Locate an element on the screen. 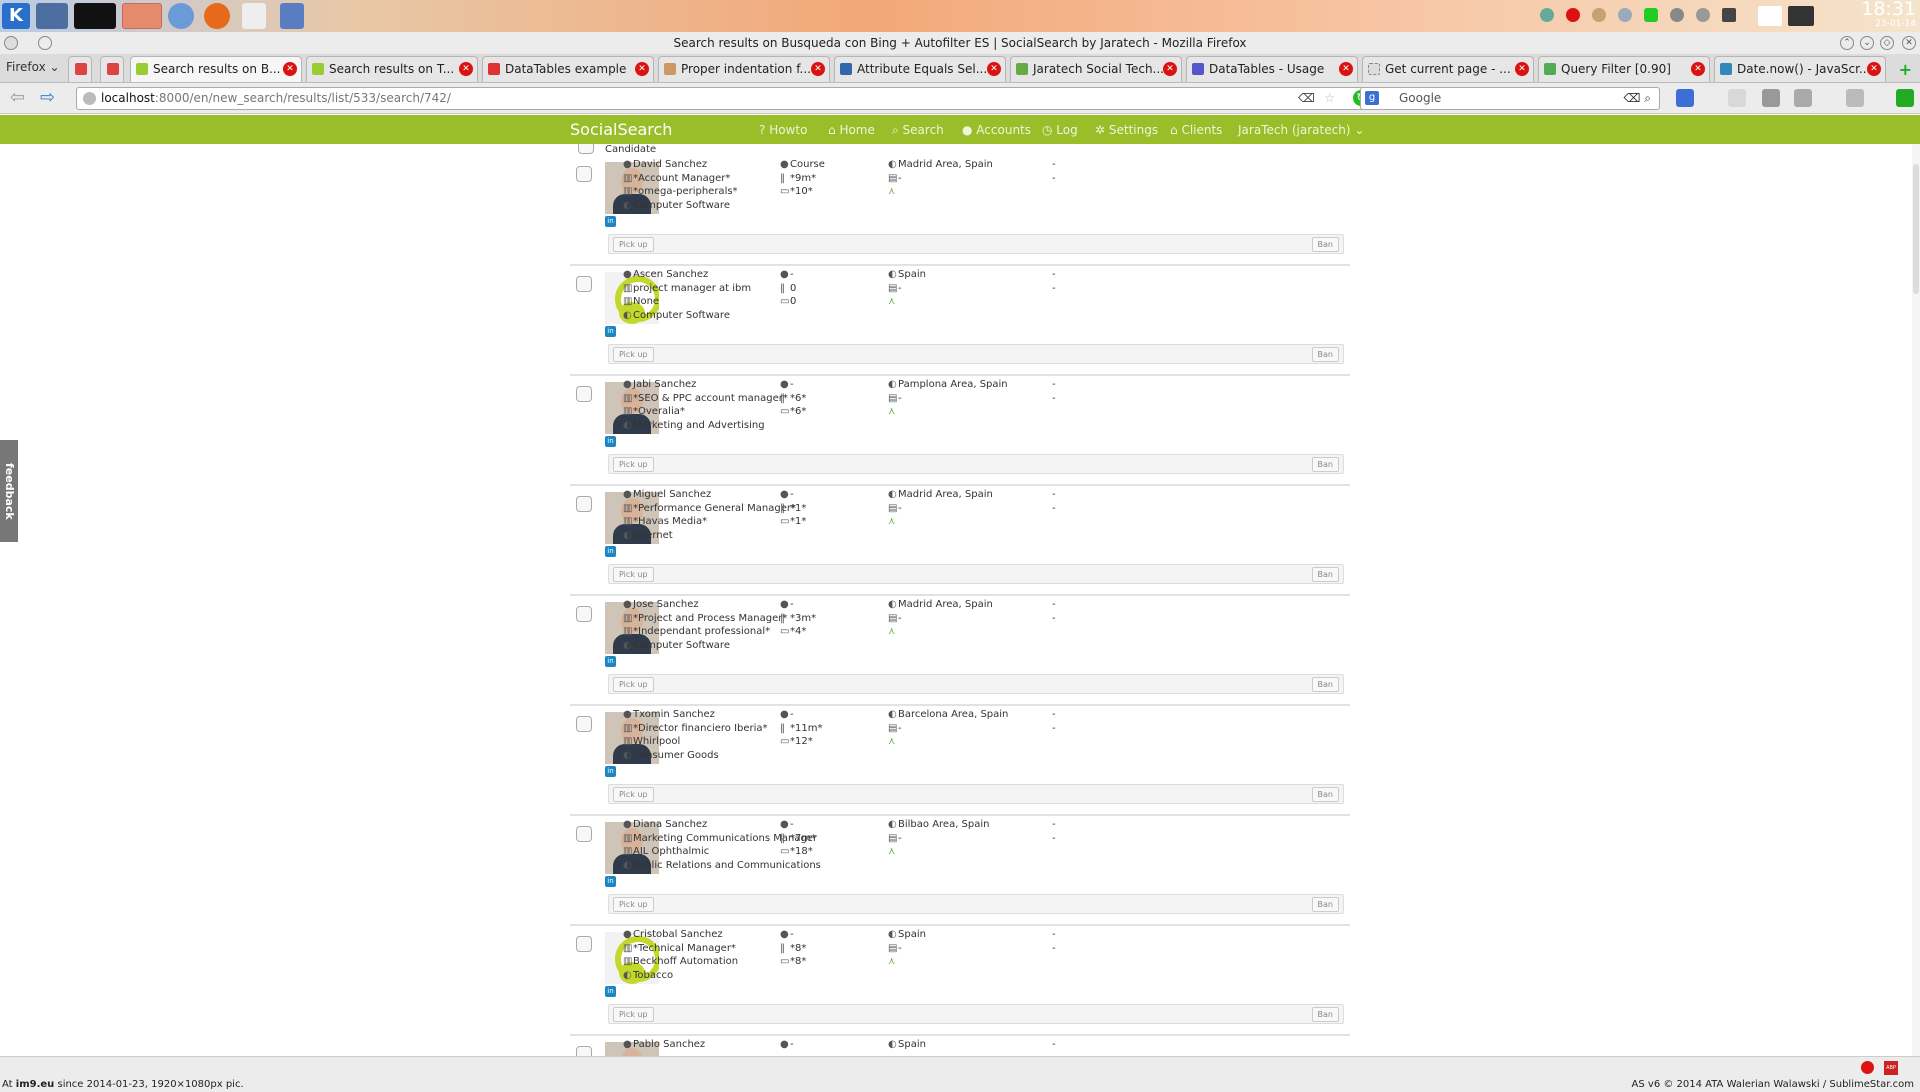 This screenshot has height=1092, width=1920. scrollbar-thumb is located at coordinates (1916, 229).